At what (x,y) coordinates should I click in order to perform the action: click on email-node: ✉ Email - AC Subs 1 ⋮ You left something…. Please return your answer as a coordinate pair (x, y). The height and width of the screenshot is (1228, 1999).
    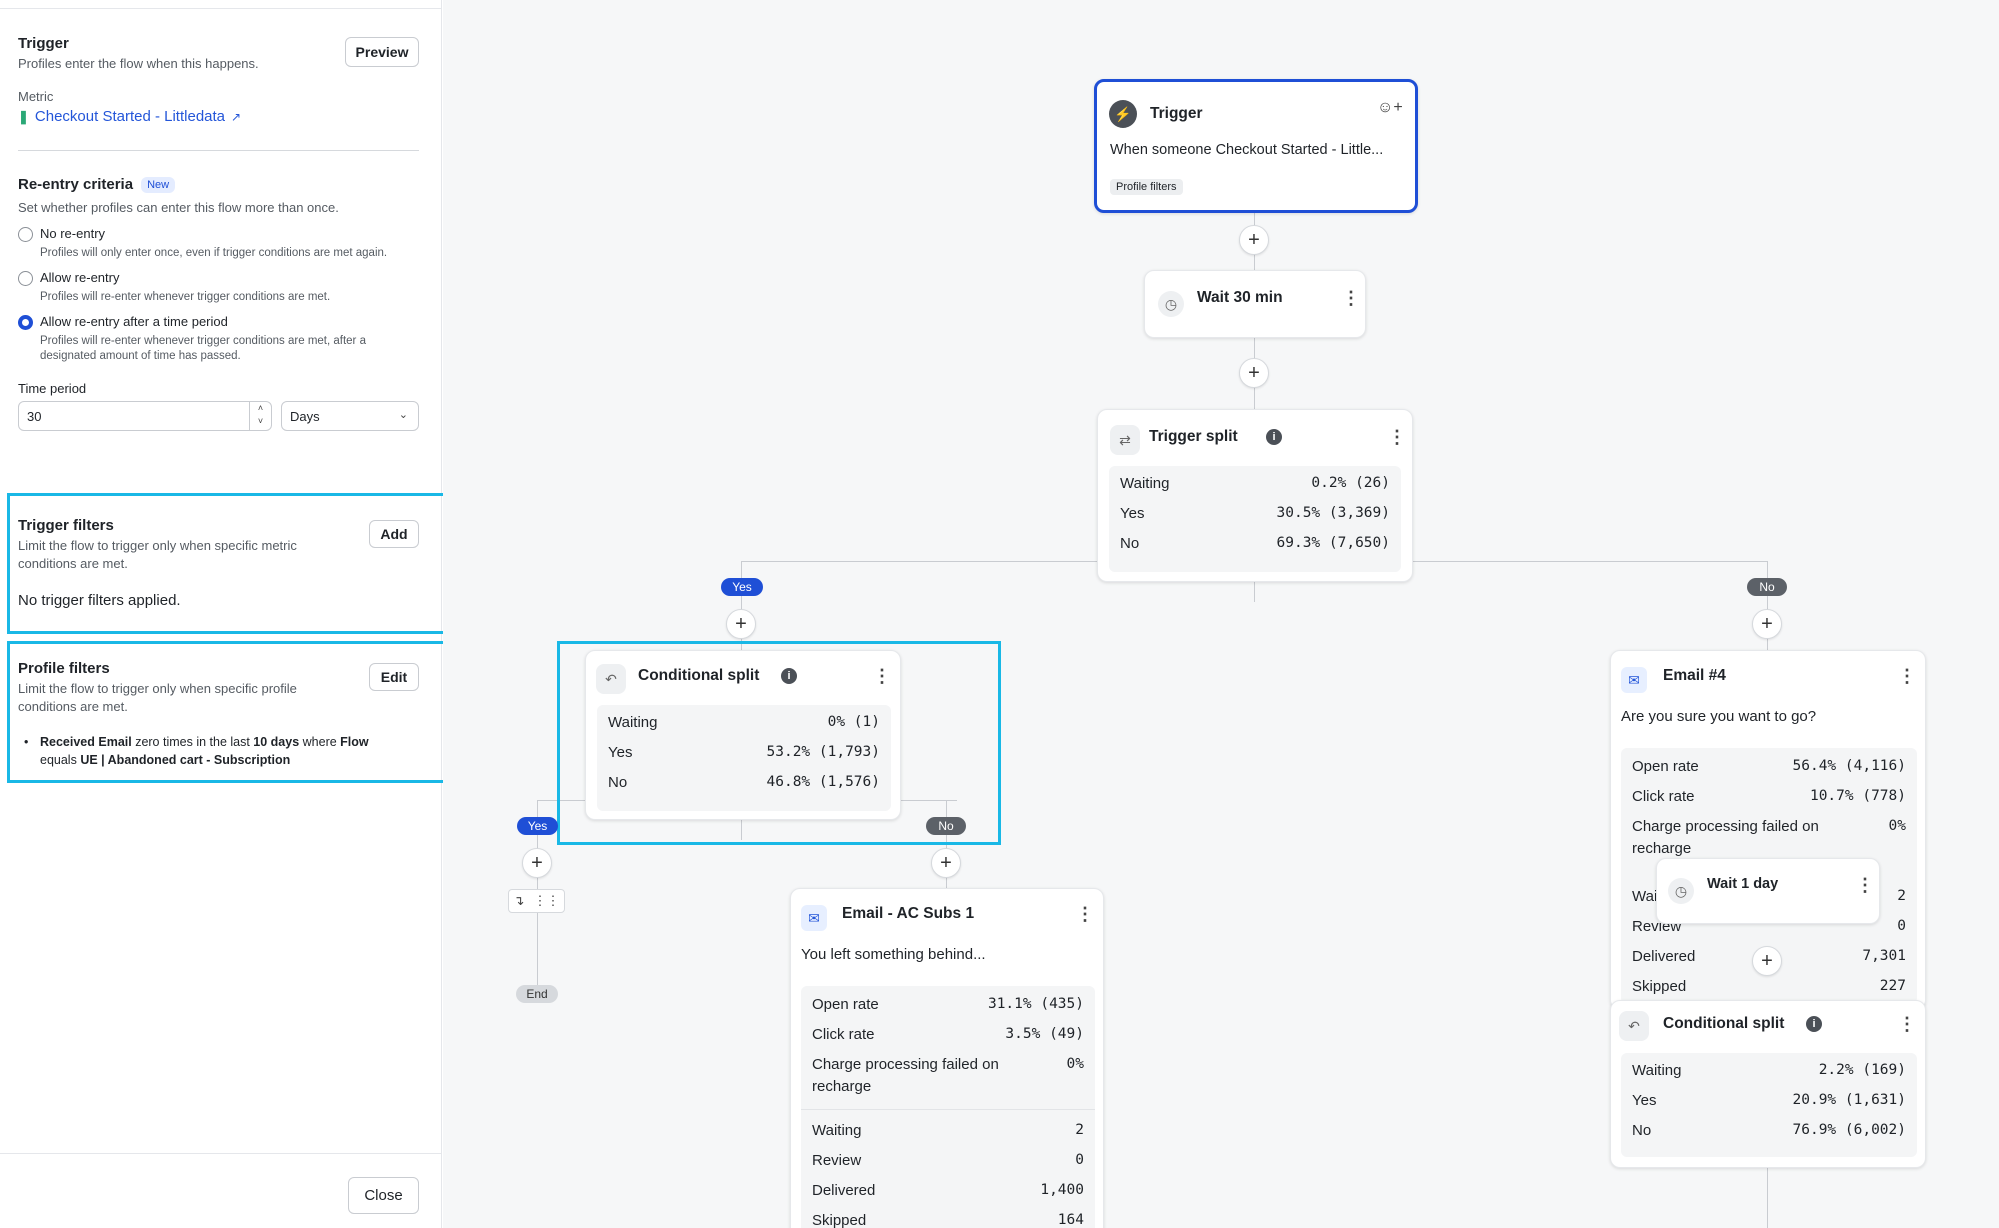
    Looking at the image, I should click on (947, 1058).